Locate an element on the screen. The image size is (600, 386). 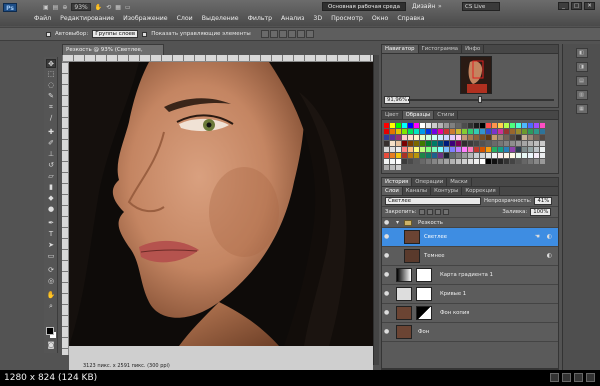
shape-tool-icon: ▭ is located at coordinates (51, 256).